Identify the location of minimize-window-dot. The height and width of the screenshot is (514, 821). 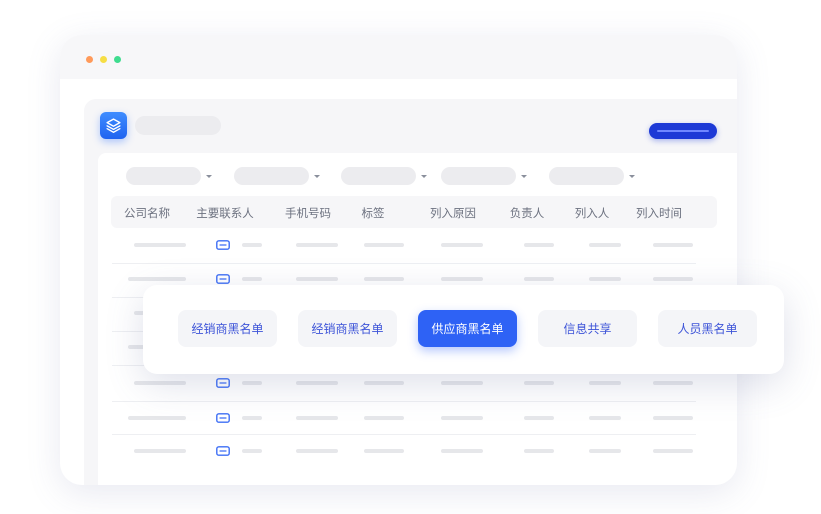
(103, 59).